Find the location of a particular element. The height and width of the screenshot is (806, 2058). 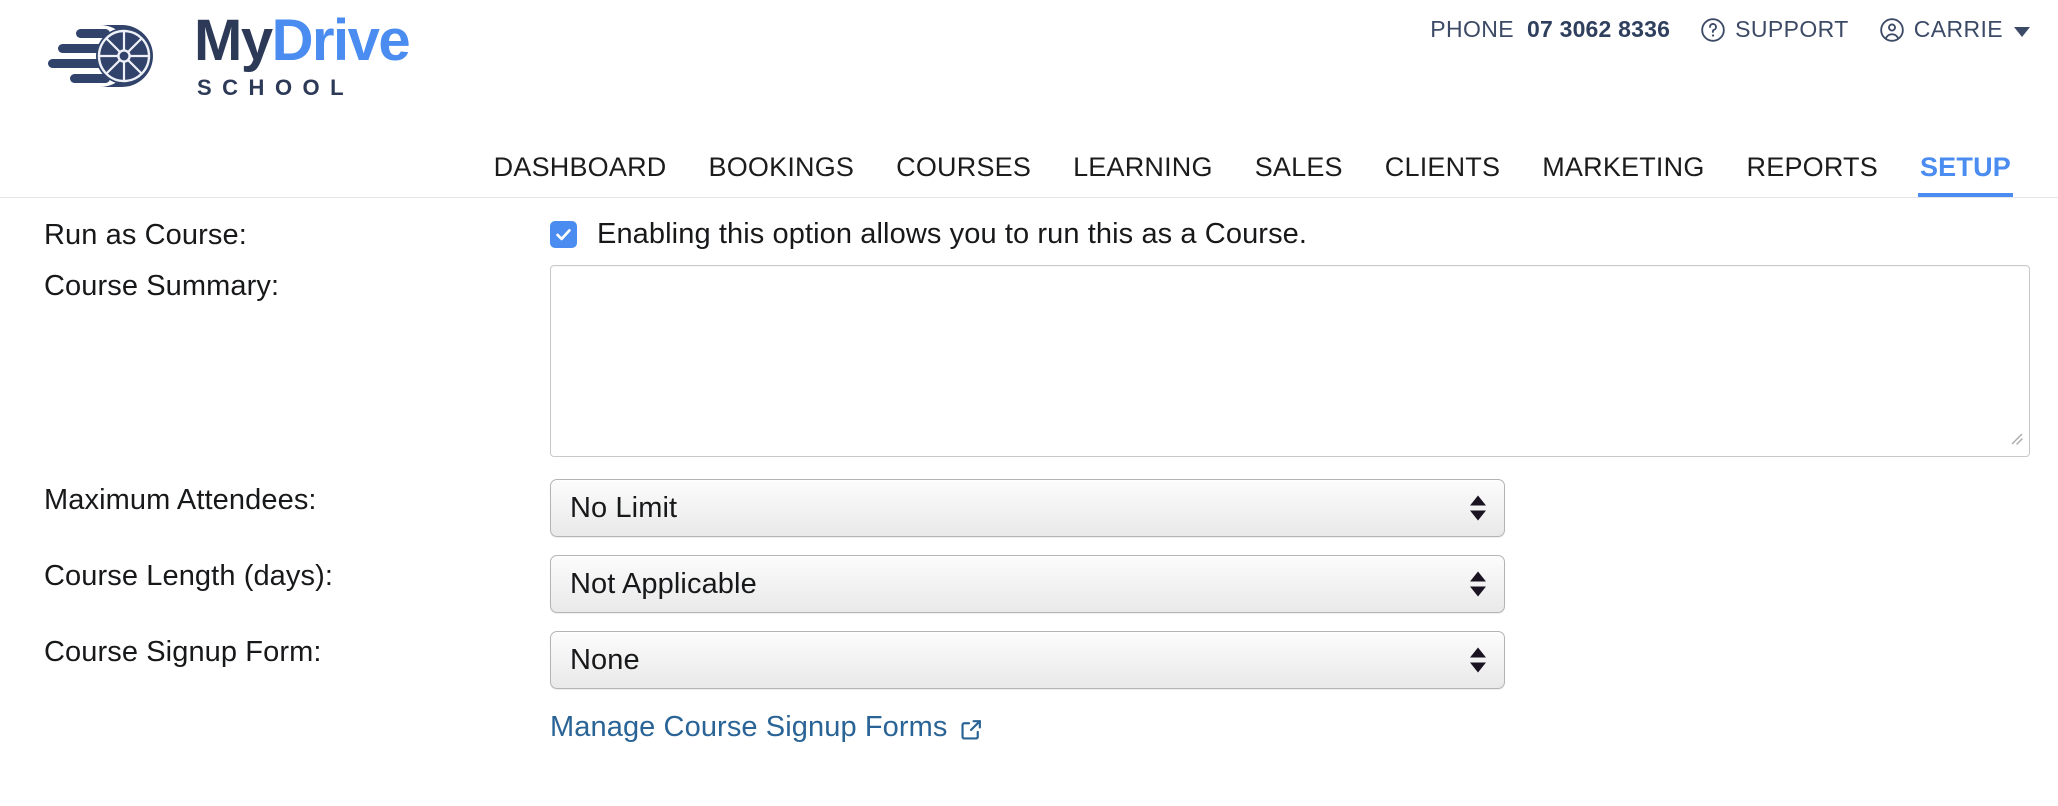

utility-bar: PHONE 07 3062 8336 SUPPORT CARRIE is located at coordinates (1730, 29).